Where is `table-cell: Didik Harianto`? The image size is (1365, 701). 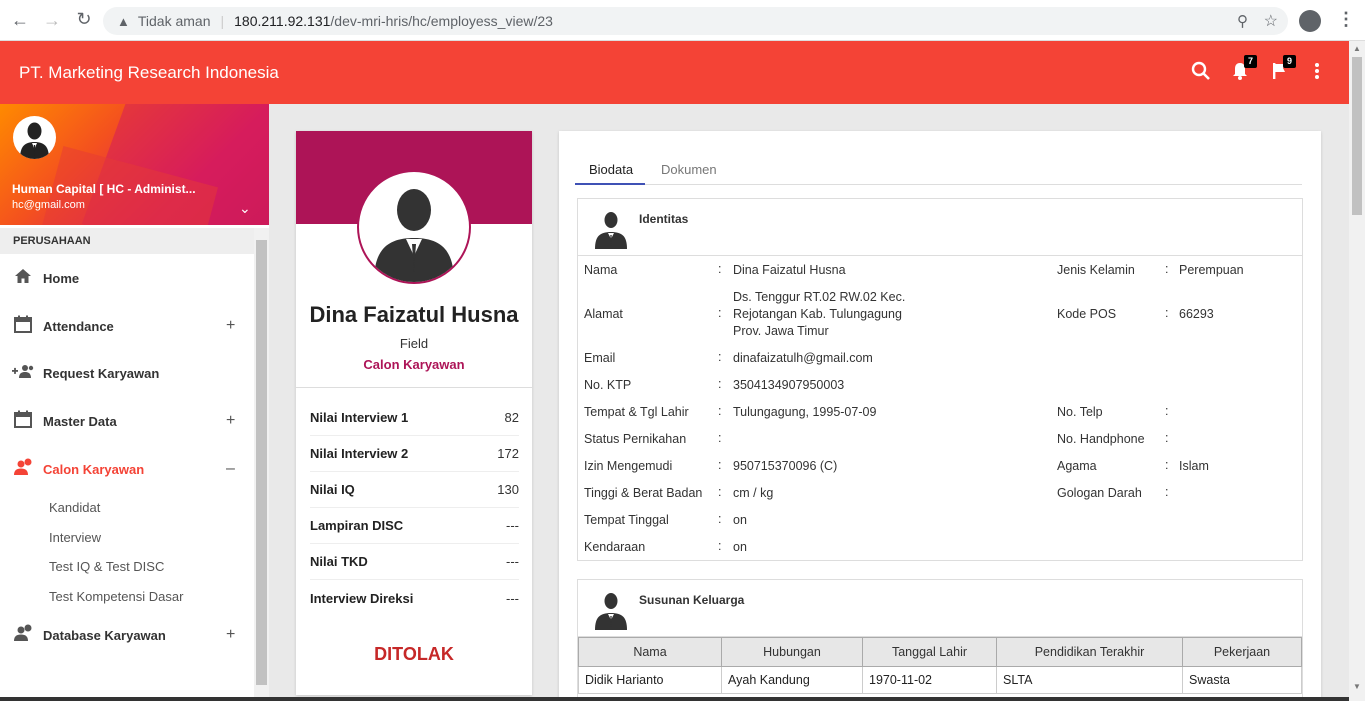
table-cell: Didik Harianto is located at coordinates (650, 680).